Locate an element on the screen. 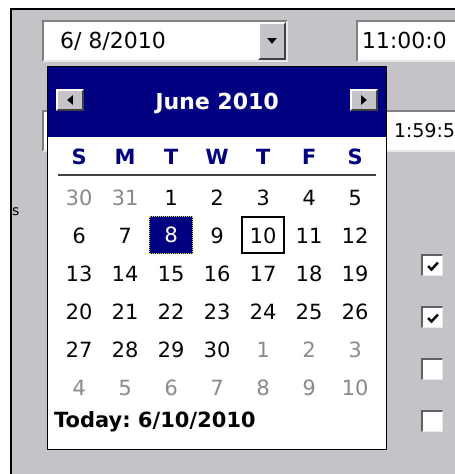 This screenshot has height=474, width=455. weekday-label: W is located at coordinates (217, 157).